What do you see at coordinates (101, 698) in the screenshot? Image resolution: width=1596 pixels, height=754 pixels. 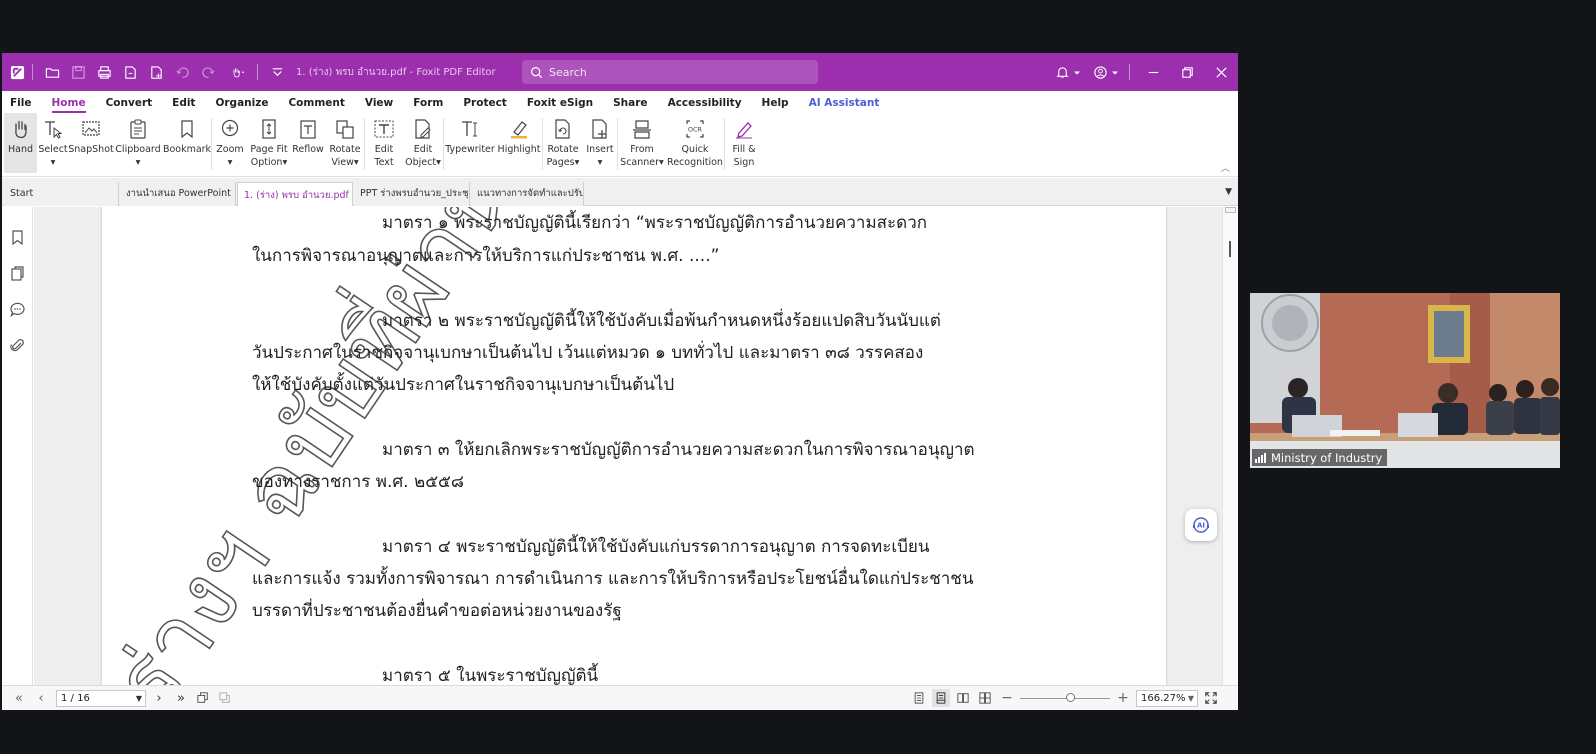 I see `page-number-input: 1 / 16 ▼` at bounding box center [101, 698].